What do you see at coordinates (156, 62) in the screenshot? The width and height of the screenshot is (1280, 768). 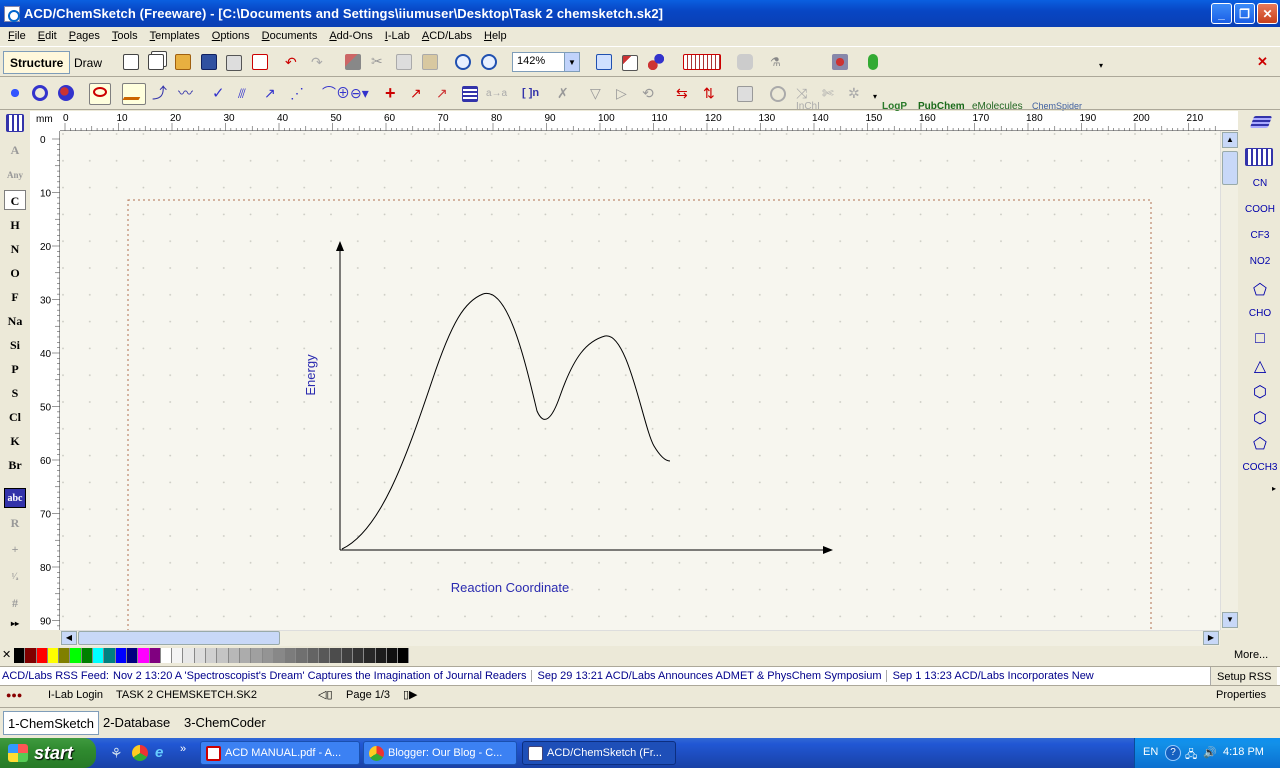 I see `new-document-icon` at bounding box center [156, 62].